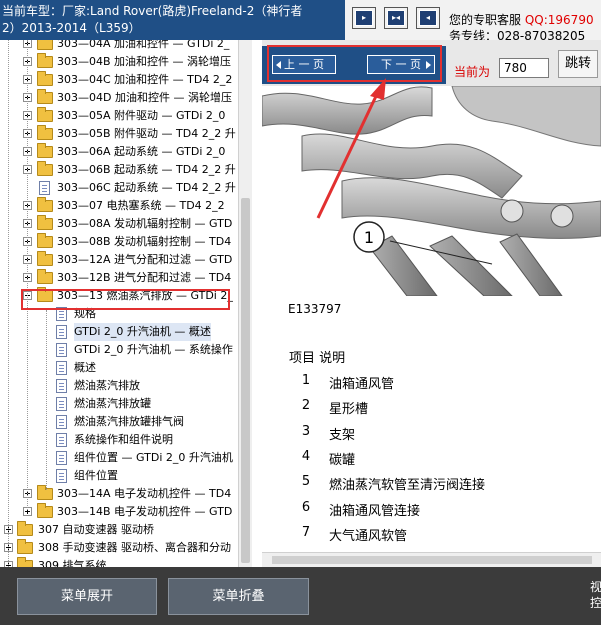  I want to click on legend-item-number: 1, so click(306, 380).